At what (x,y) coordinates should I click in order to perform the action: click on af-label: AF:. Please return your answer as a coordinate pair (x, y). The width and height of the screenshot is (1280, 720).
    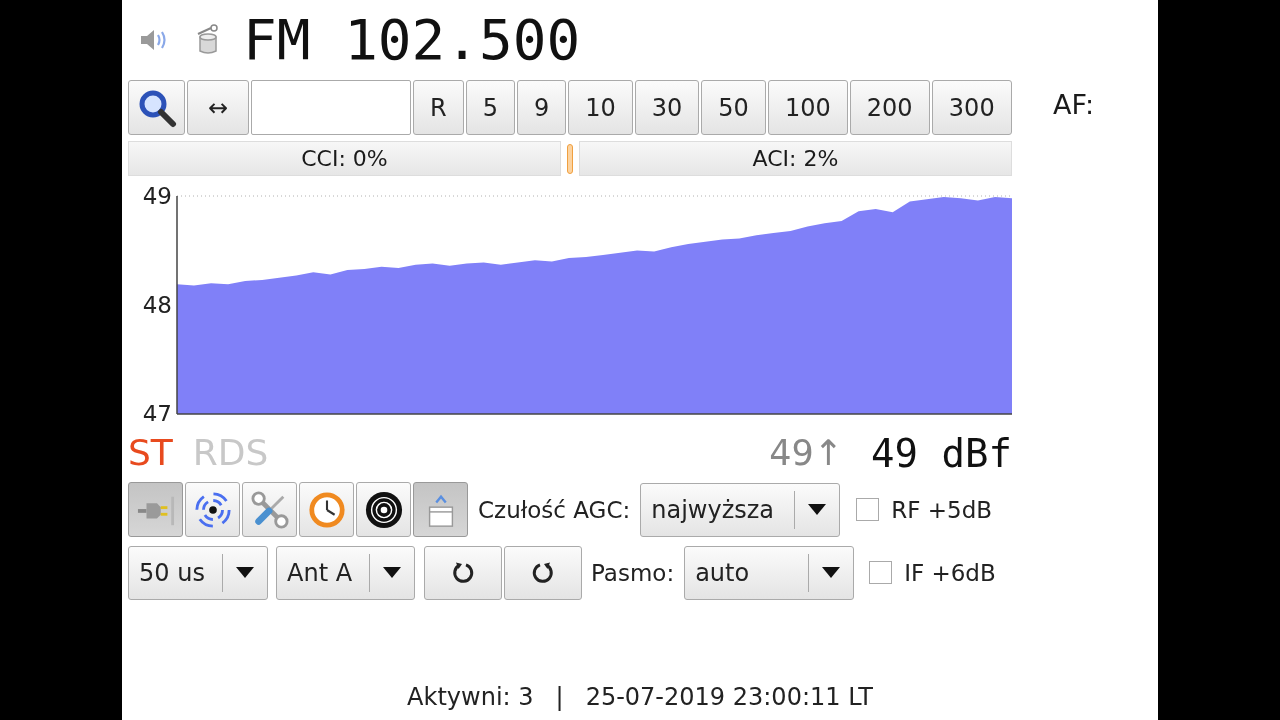
    Looking at the image, I should click on (1073, 104).